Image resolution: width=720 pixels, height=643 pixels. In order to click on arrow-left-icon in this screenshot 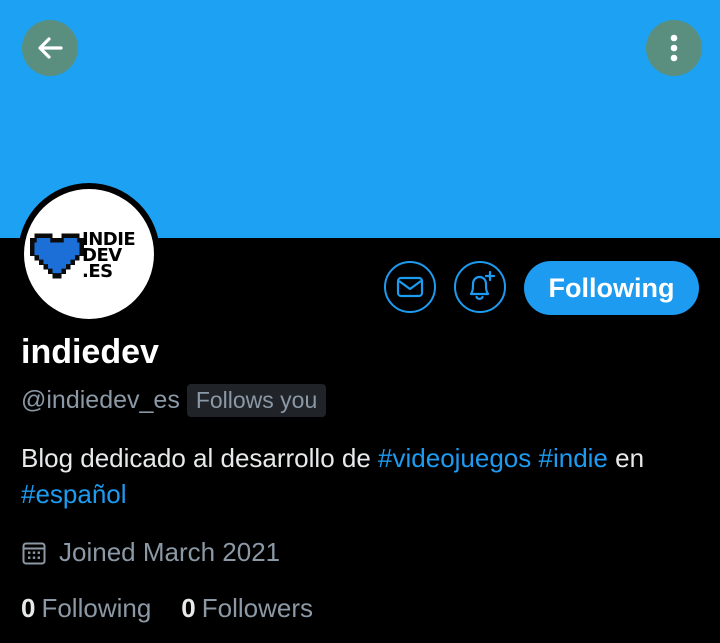, I will do `click(50, 48)`.